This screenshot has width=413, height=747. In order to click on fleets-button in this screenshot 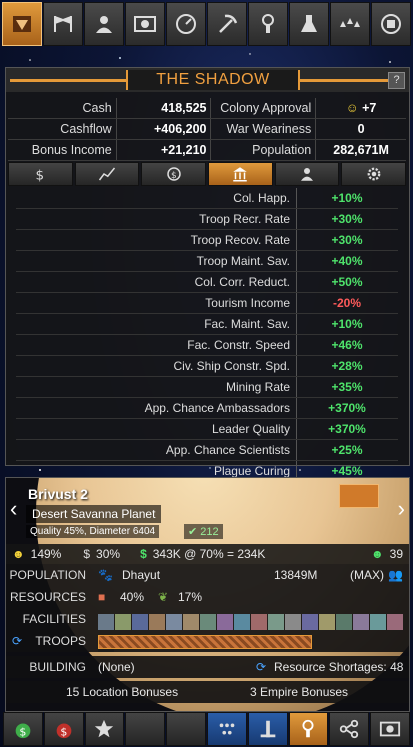, I will do `click(350, 24)`.